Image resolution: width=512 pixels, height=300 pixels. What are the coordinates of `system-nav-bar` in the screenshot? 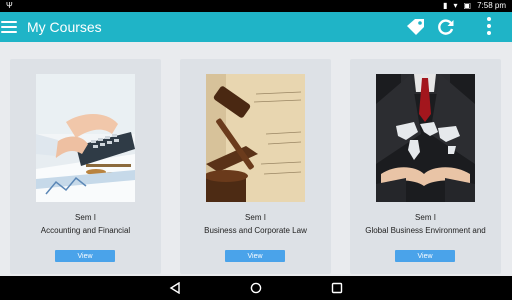 It's located at (256, 288).